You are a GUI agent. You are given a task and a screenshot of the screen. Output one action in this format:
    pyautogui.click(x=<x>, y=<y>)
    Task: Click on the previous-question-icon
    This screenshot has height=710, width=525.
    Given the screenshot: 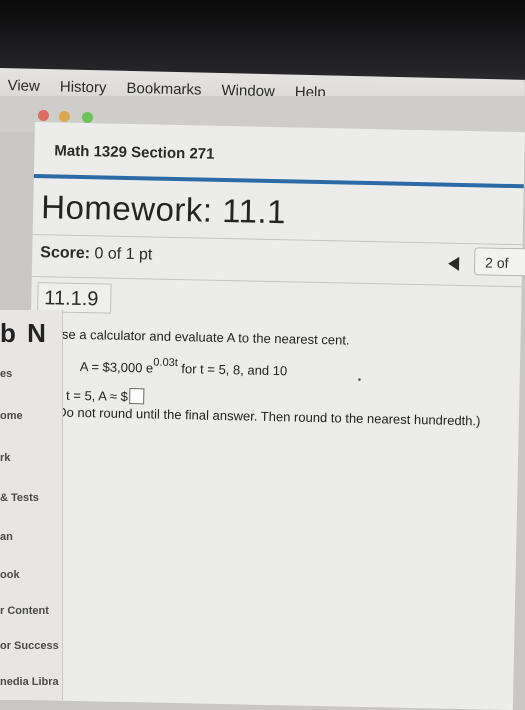 What is the action you would take?
    pyautogui.click(x=453, y=263)
    